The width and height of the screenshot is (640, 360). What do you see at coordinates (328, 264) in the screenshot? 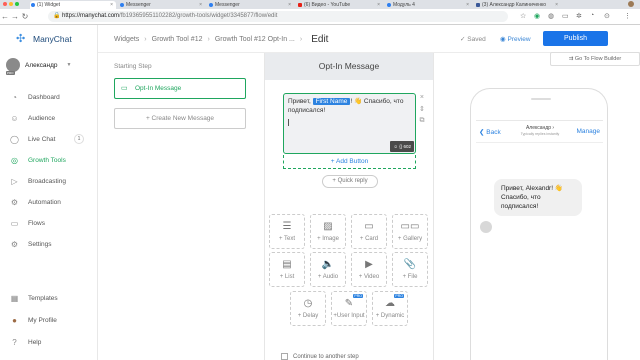
I see `audio-icon: 🔈` at bounding box center [328, 264].